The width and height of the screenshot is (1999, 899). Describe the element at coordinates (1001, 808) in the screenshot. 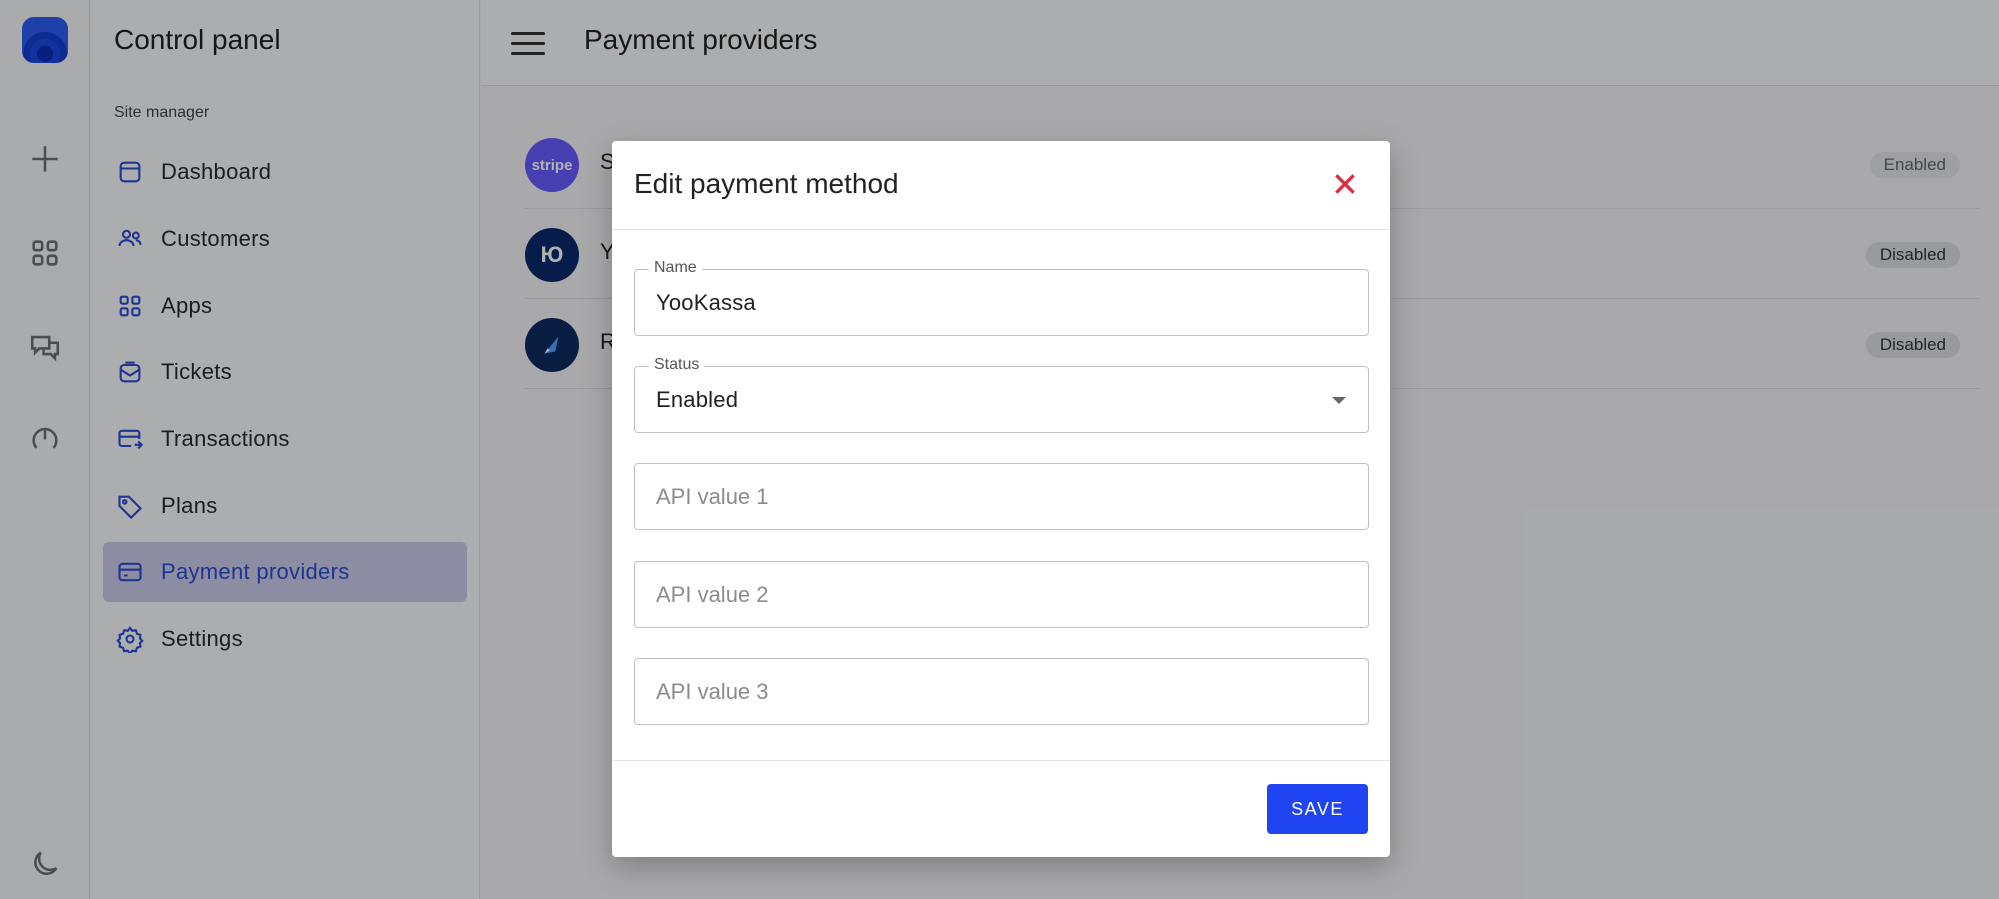

I see `dialog-footer: SAVE` at that location.